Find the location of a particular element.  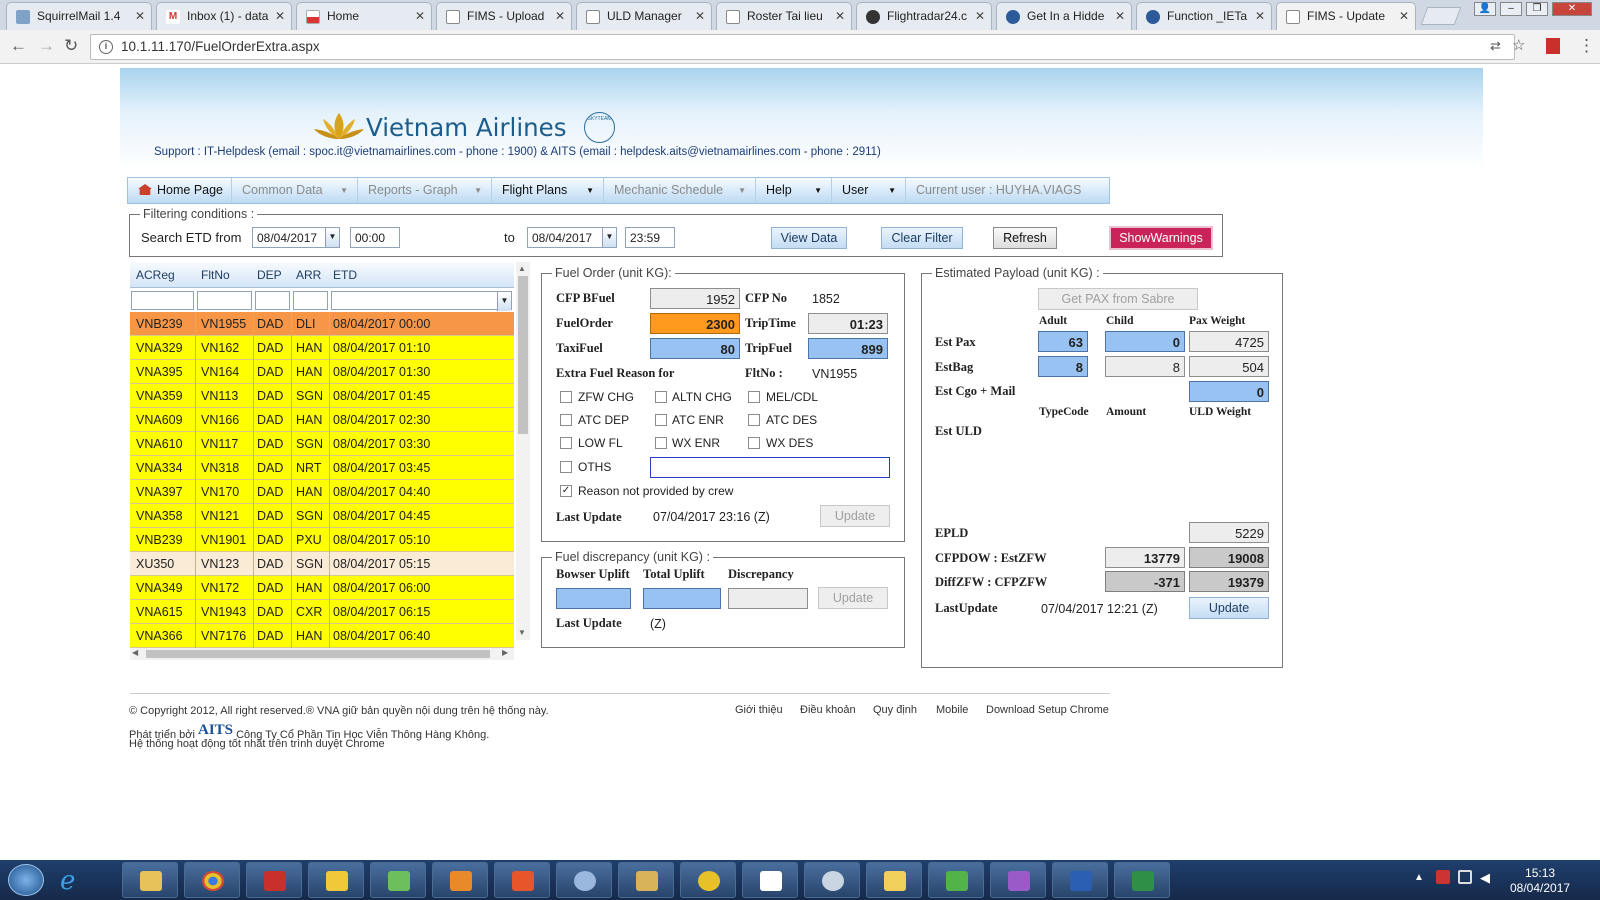

browser-tab: Flightradar24.c ✕ is located at coordinates (924, 16).